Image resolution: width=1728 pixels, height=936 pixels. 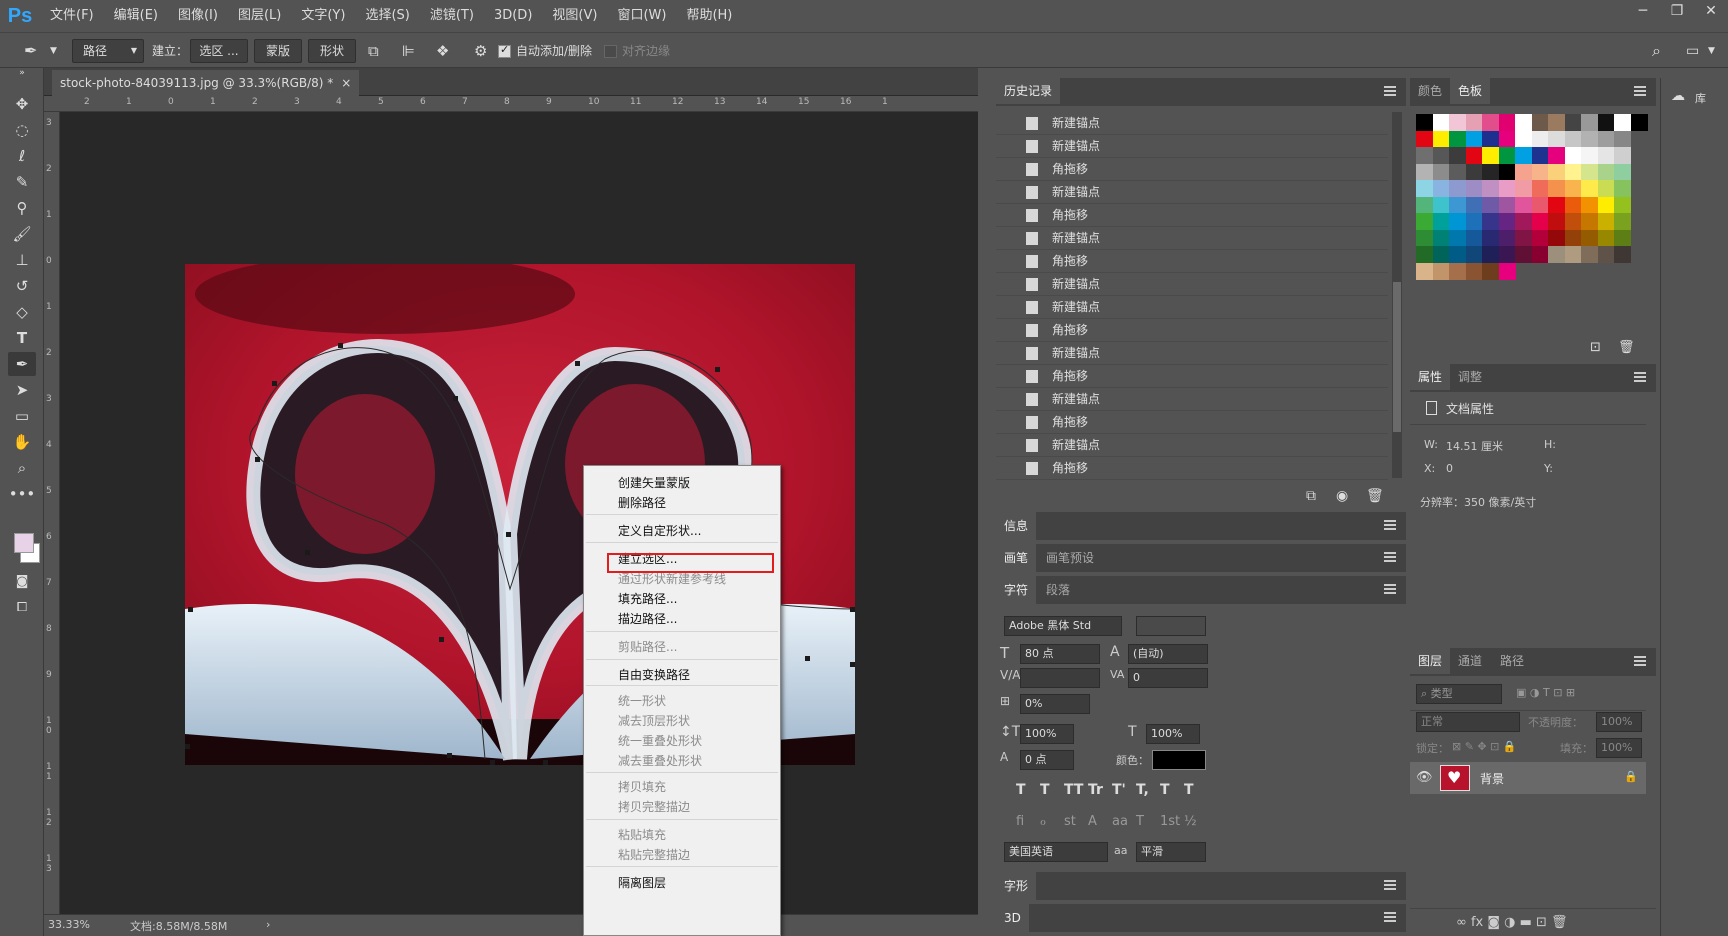 I want to click on opentype-button: ½, so click(x=1190, y=821).